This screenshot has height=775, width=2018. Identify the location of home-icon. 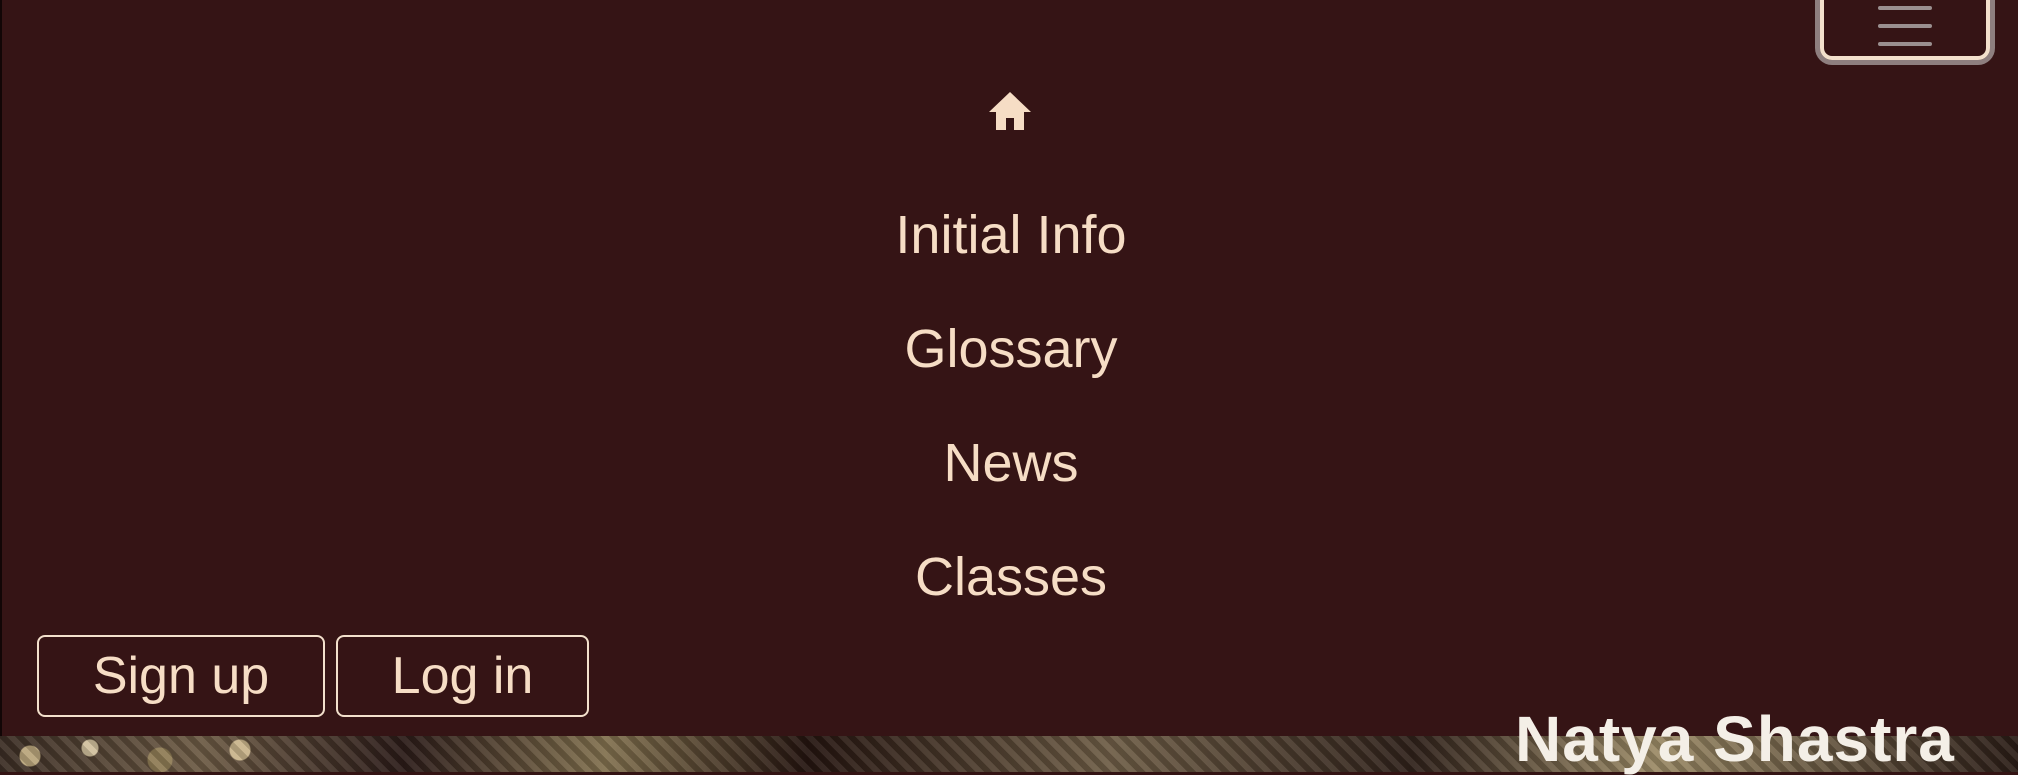
(1010, 111).